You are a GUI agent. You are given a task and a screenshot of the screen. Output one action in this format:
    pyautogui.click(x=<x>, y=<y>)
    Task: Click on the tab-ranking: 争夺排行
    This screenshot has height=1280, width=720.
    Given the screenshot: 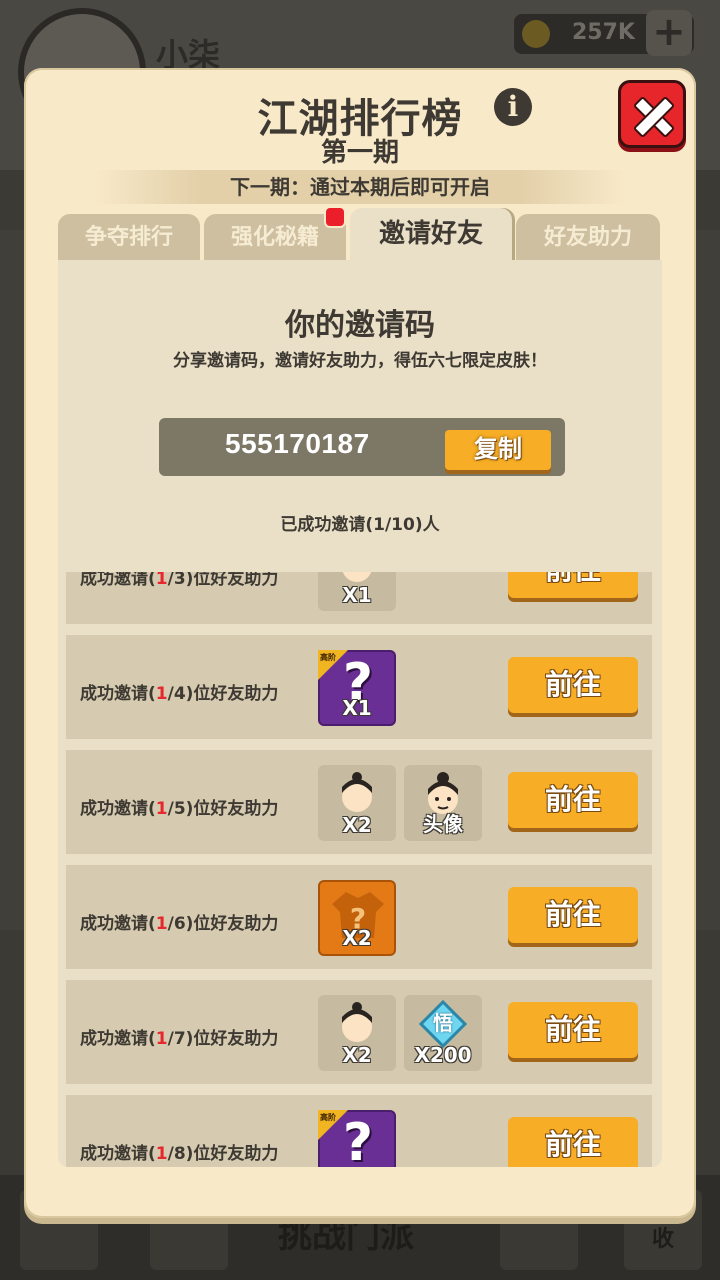 What is the action you would take?
    pyautogui.click(x=129, y=237)
    